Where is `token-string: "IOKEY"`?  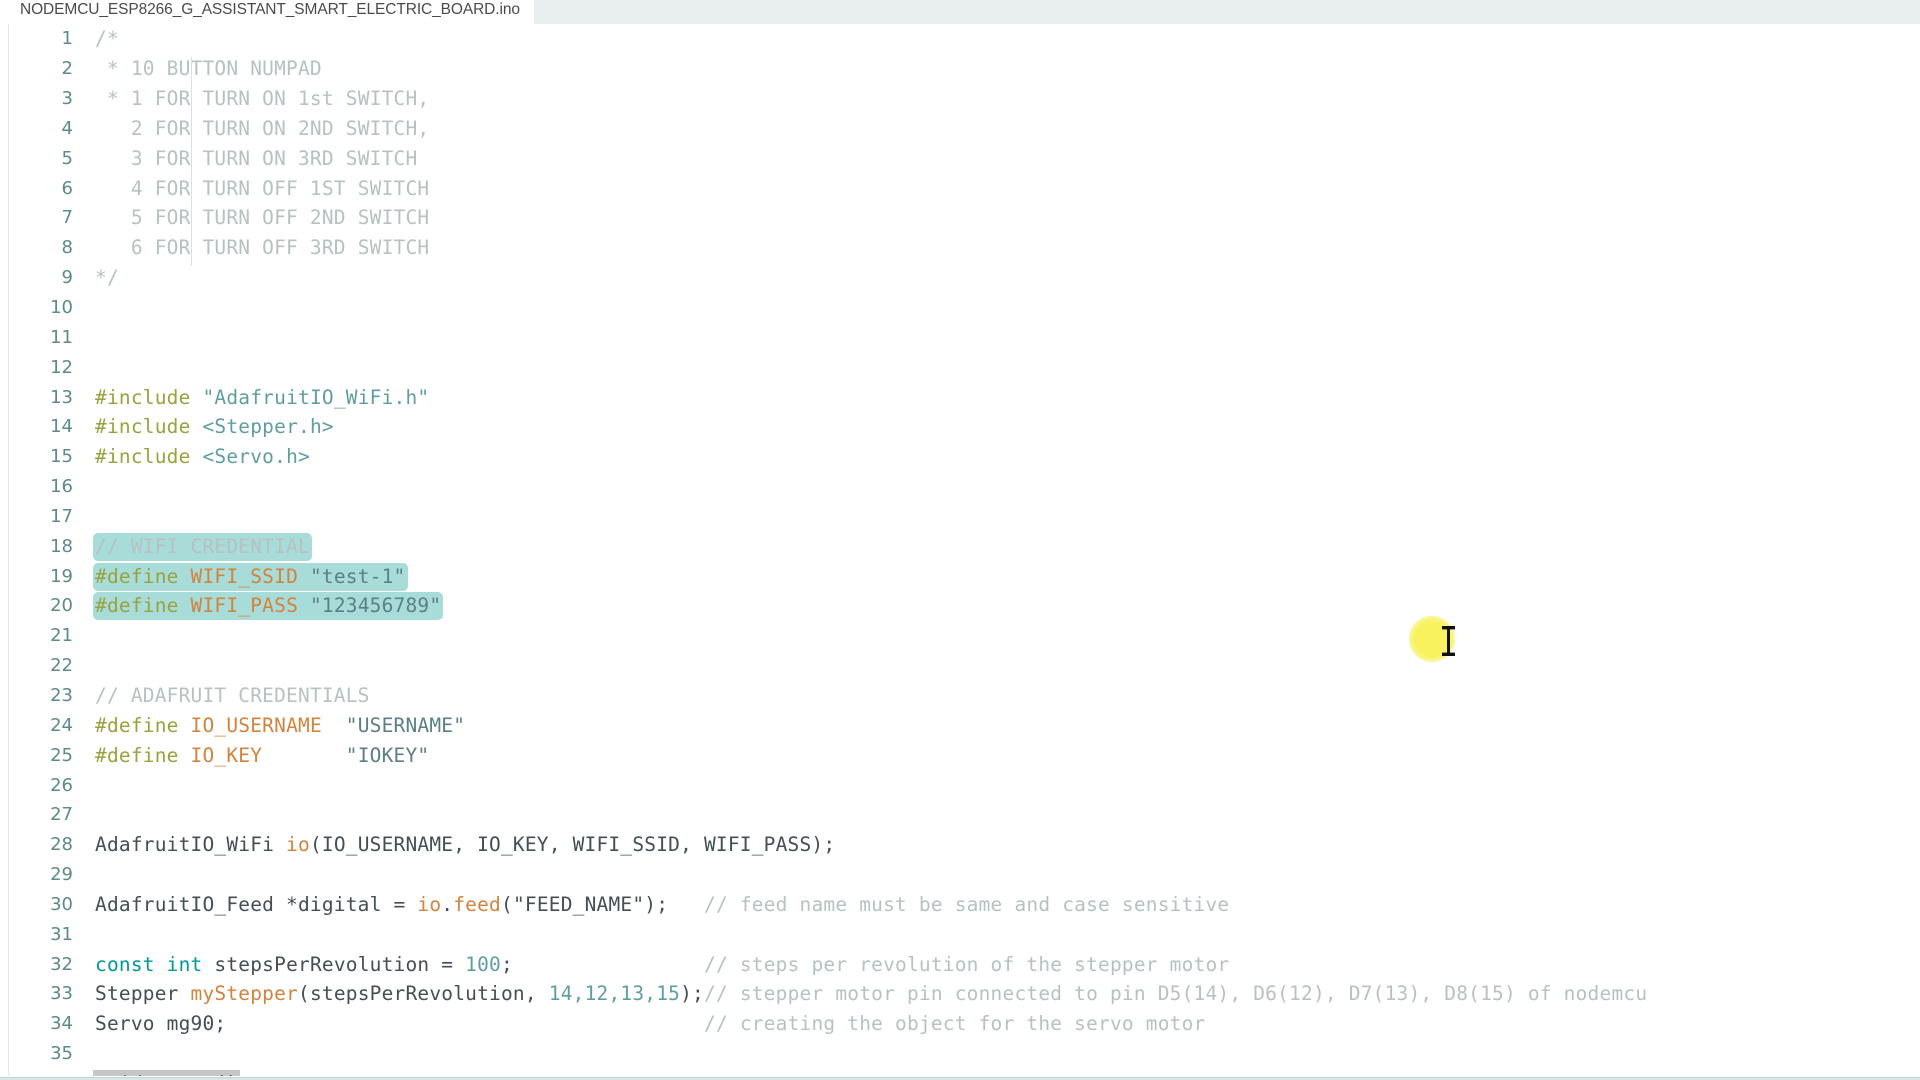 token-string: "IOKEY" is located at coordinates (387, 755).